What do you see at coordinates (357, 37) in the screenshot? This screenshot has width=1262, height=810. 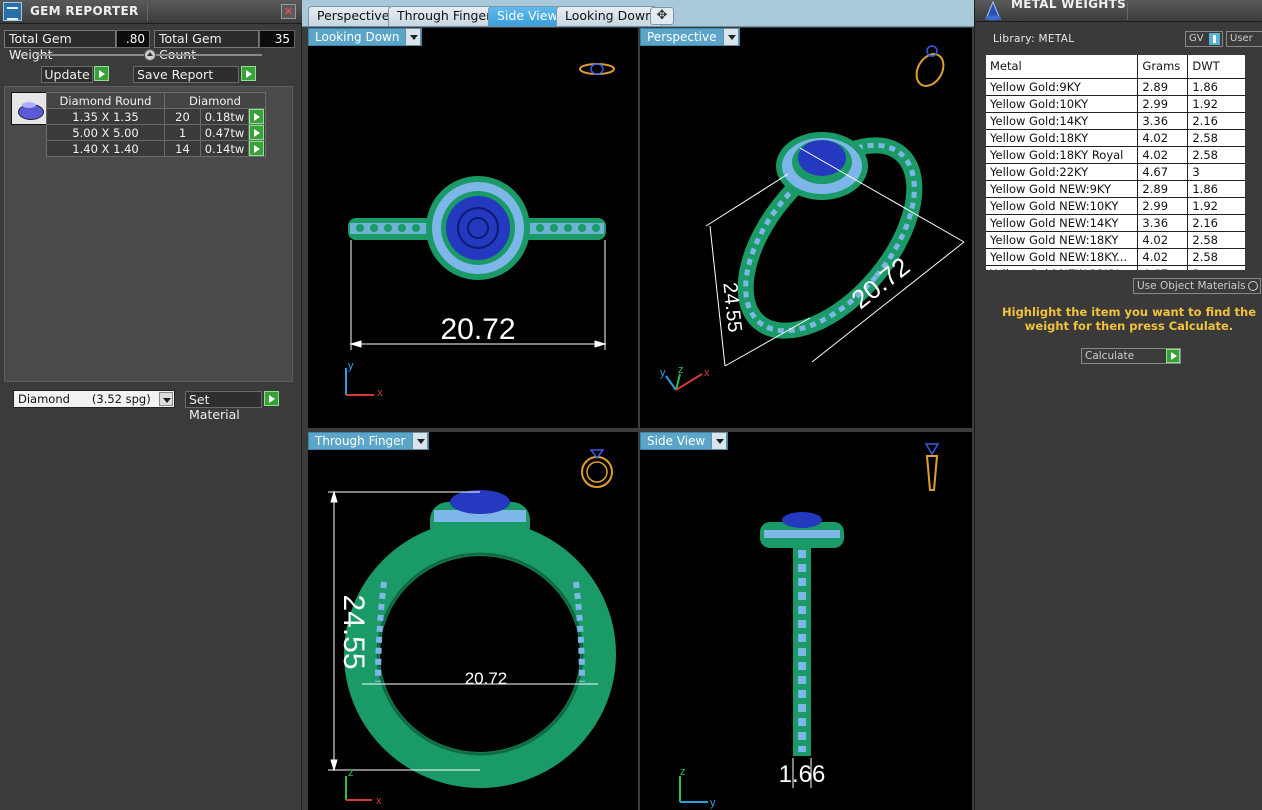 I see `viewport-title: Looking Down` at bounding box center [357, 37].